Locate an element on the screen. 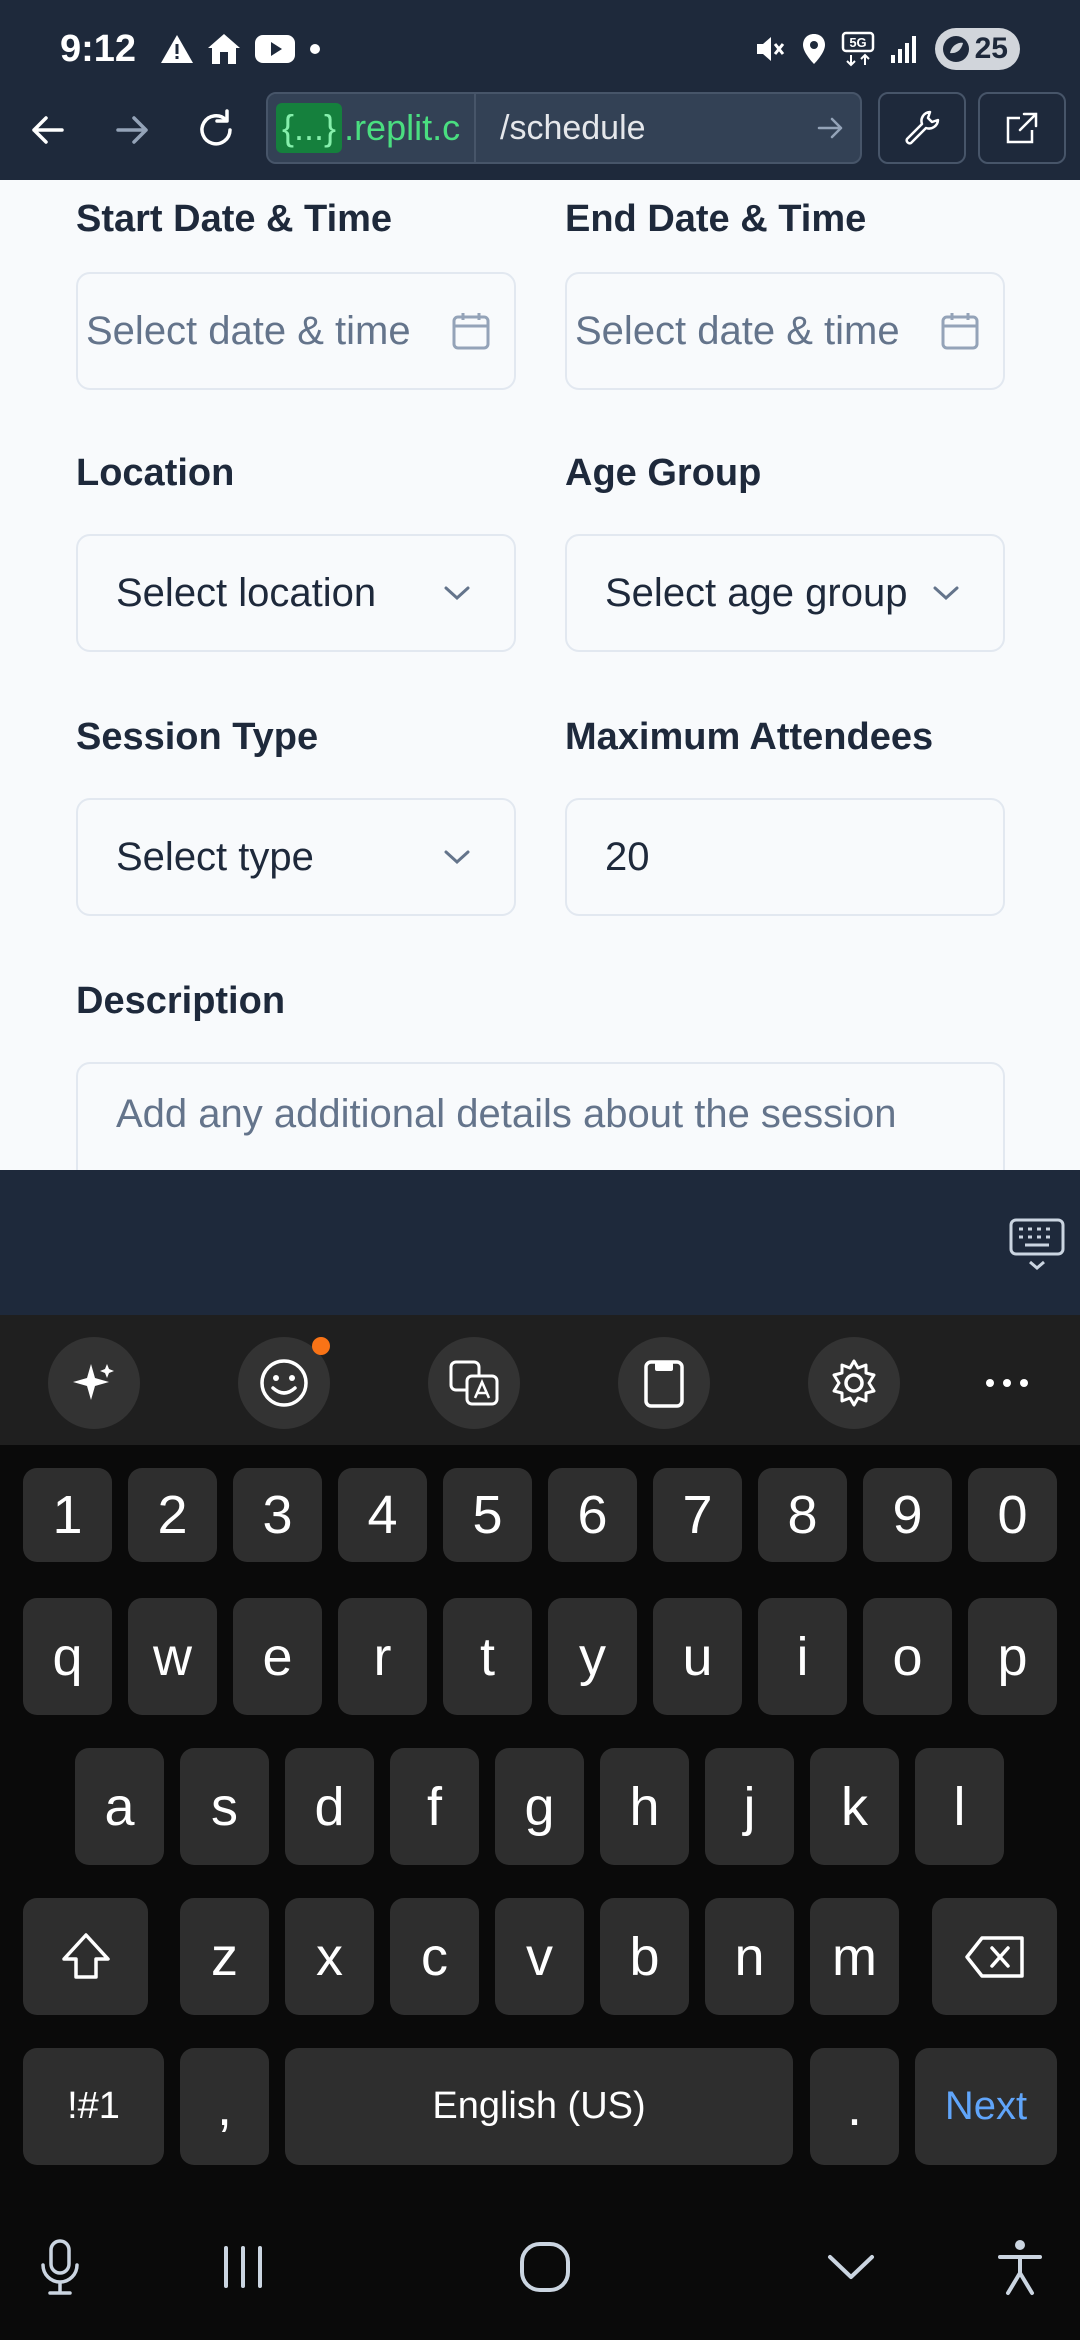 Image resolution: width=1080 pixels, height=2340 pixels. emoji-icon is located at coordinates (284, 1383).